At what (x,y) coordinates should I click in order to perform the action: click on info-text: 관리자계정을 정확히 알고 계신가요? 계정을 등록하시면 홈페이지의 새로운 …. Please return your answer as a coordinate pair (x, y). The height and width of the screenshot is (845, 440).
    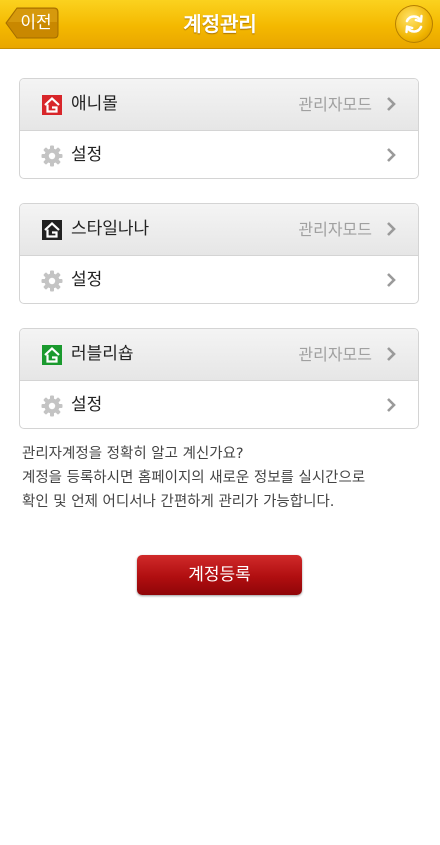
    Looking at the image, I should click on (222, 478).